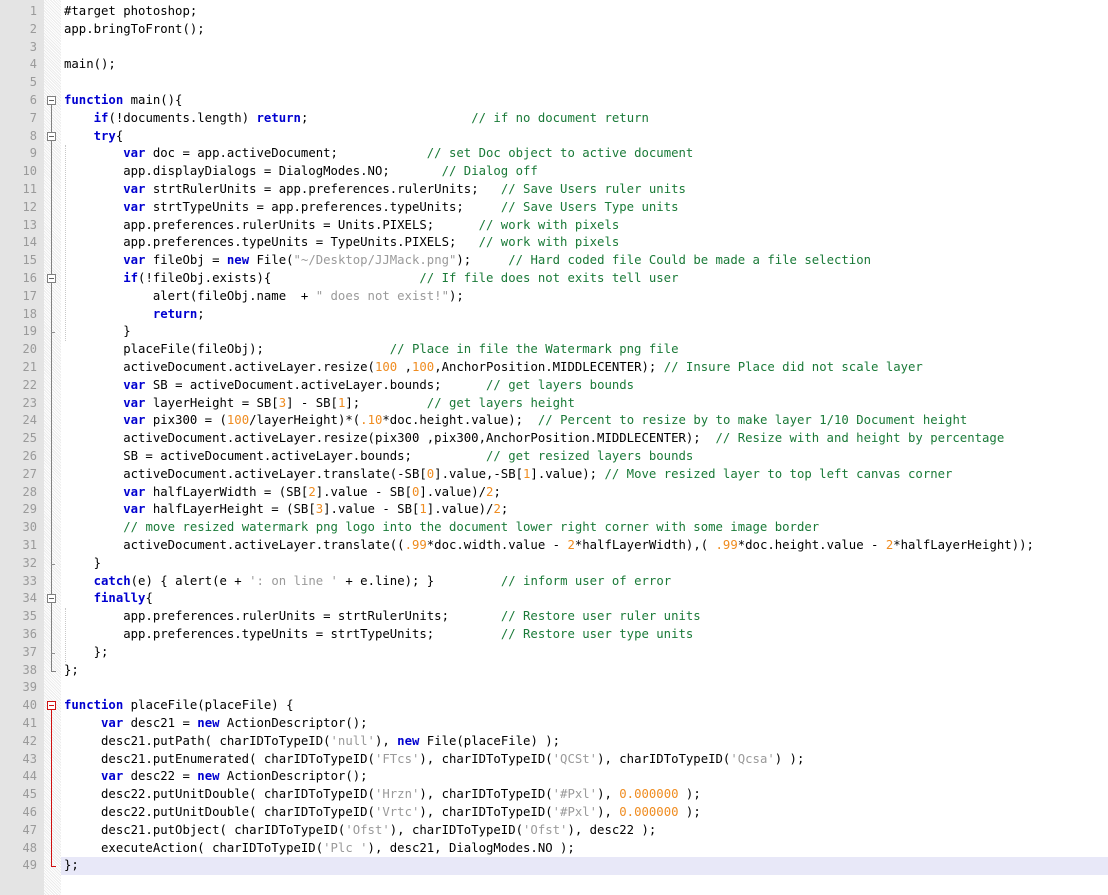 Image resolution: width=1108 pixels, height=895 pixels. I want to click on token-plain: ),, so click(608, 812).